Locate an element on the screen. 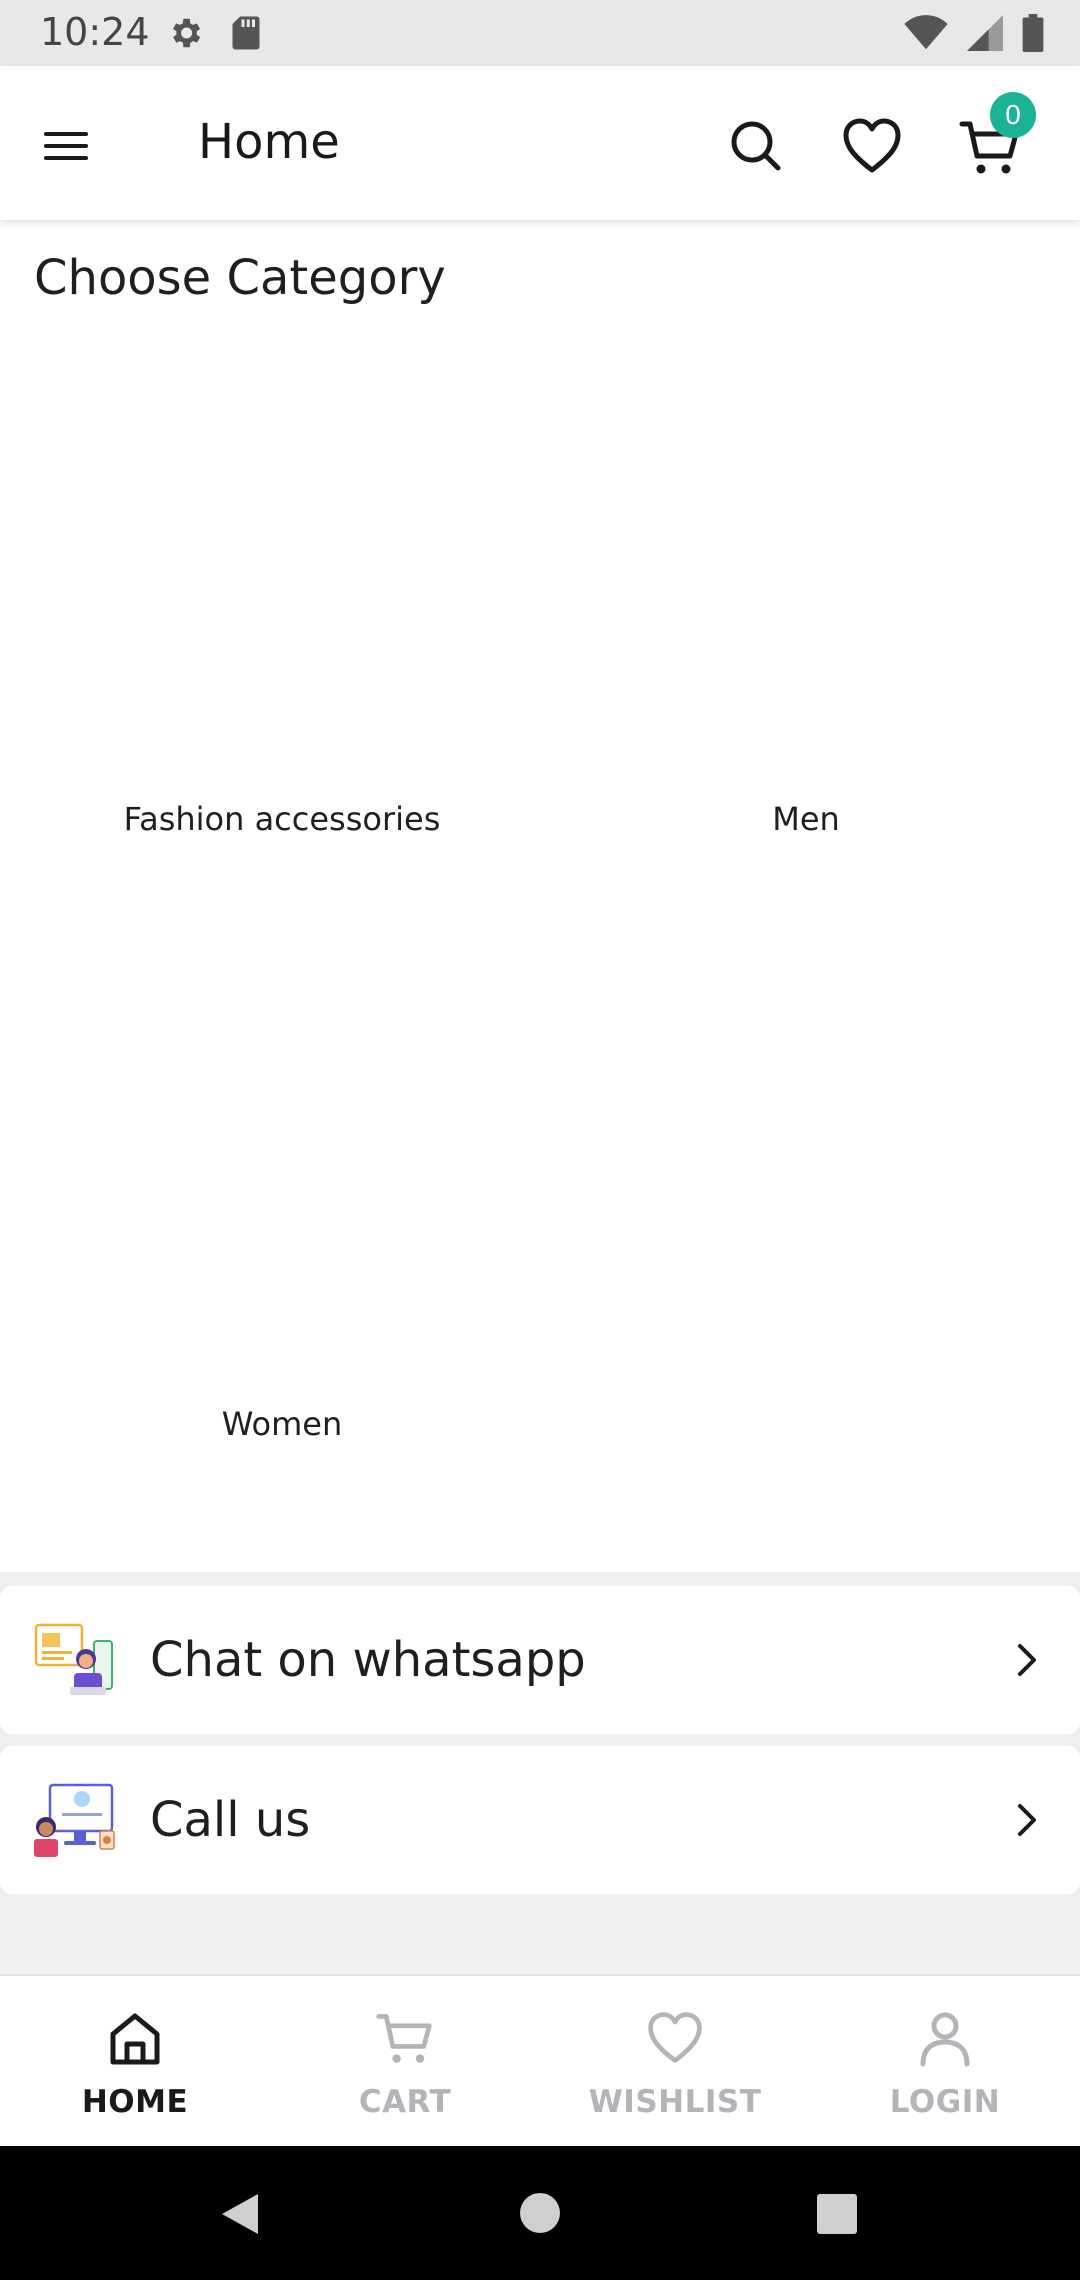  home-circle-icon is located at coordinates (540, 2213).